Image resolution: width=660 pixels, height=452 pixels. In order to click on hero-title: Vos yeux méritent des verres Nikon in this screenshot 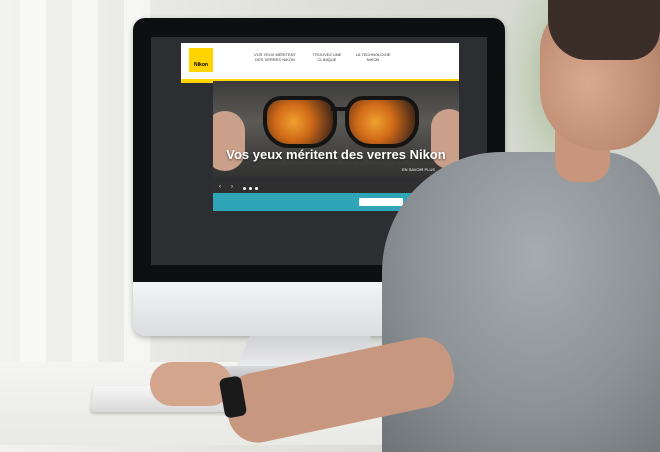, I will do `click(336, 154)`.